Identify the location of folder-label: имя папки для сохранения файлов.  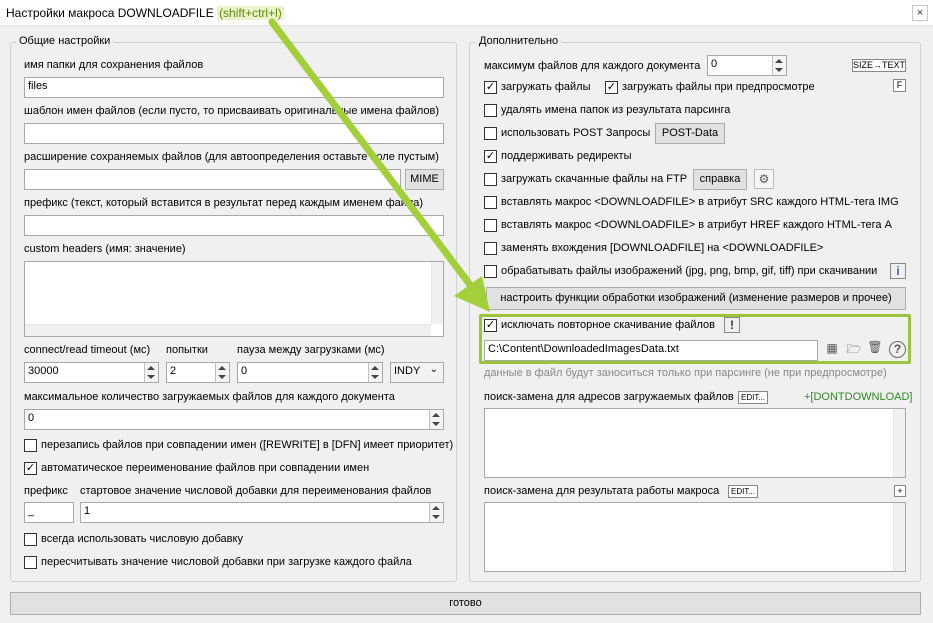
(114, 65).